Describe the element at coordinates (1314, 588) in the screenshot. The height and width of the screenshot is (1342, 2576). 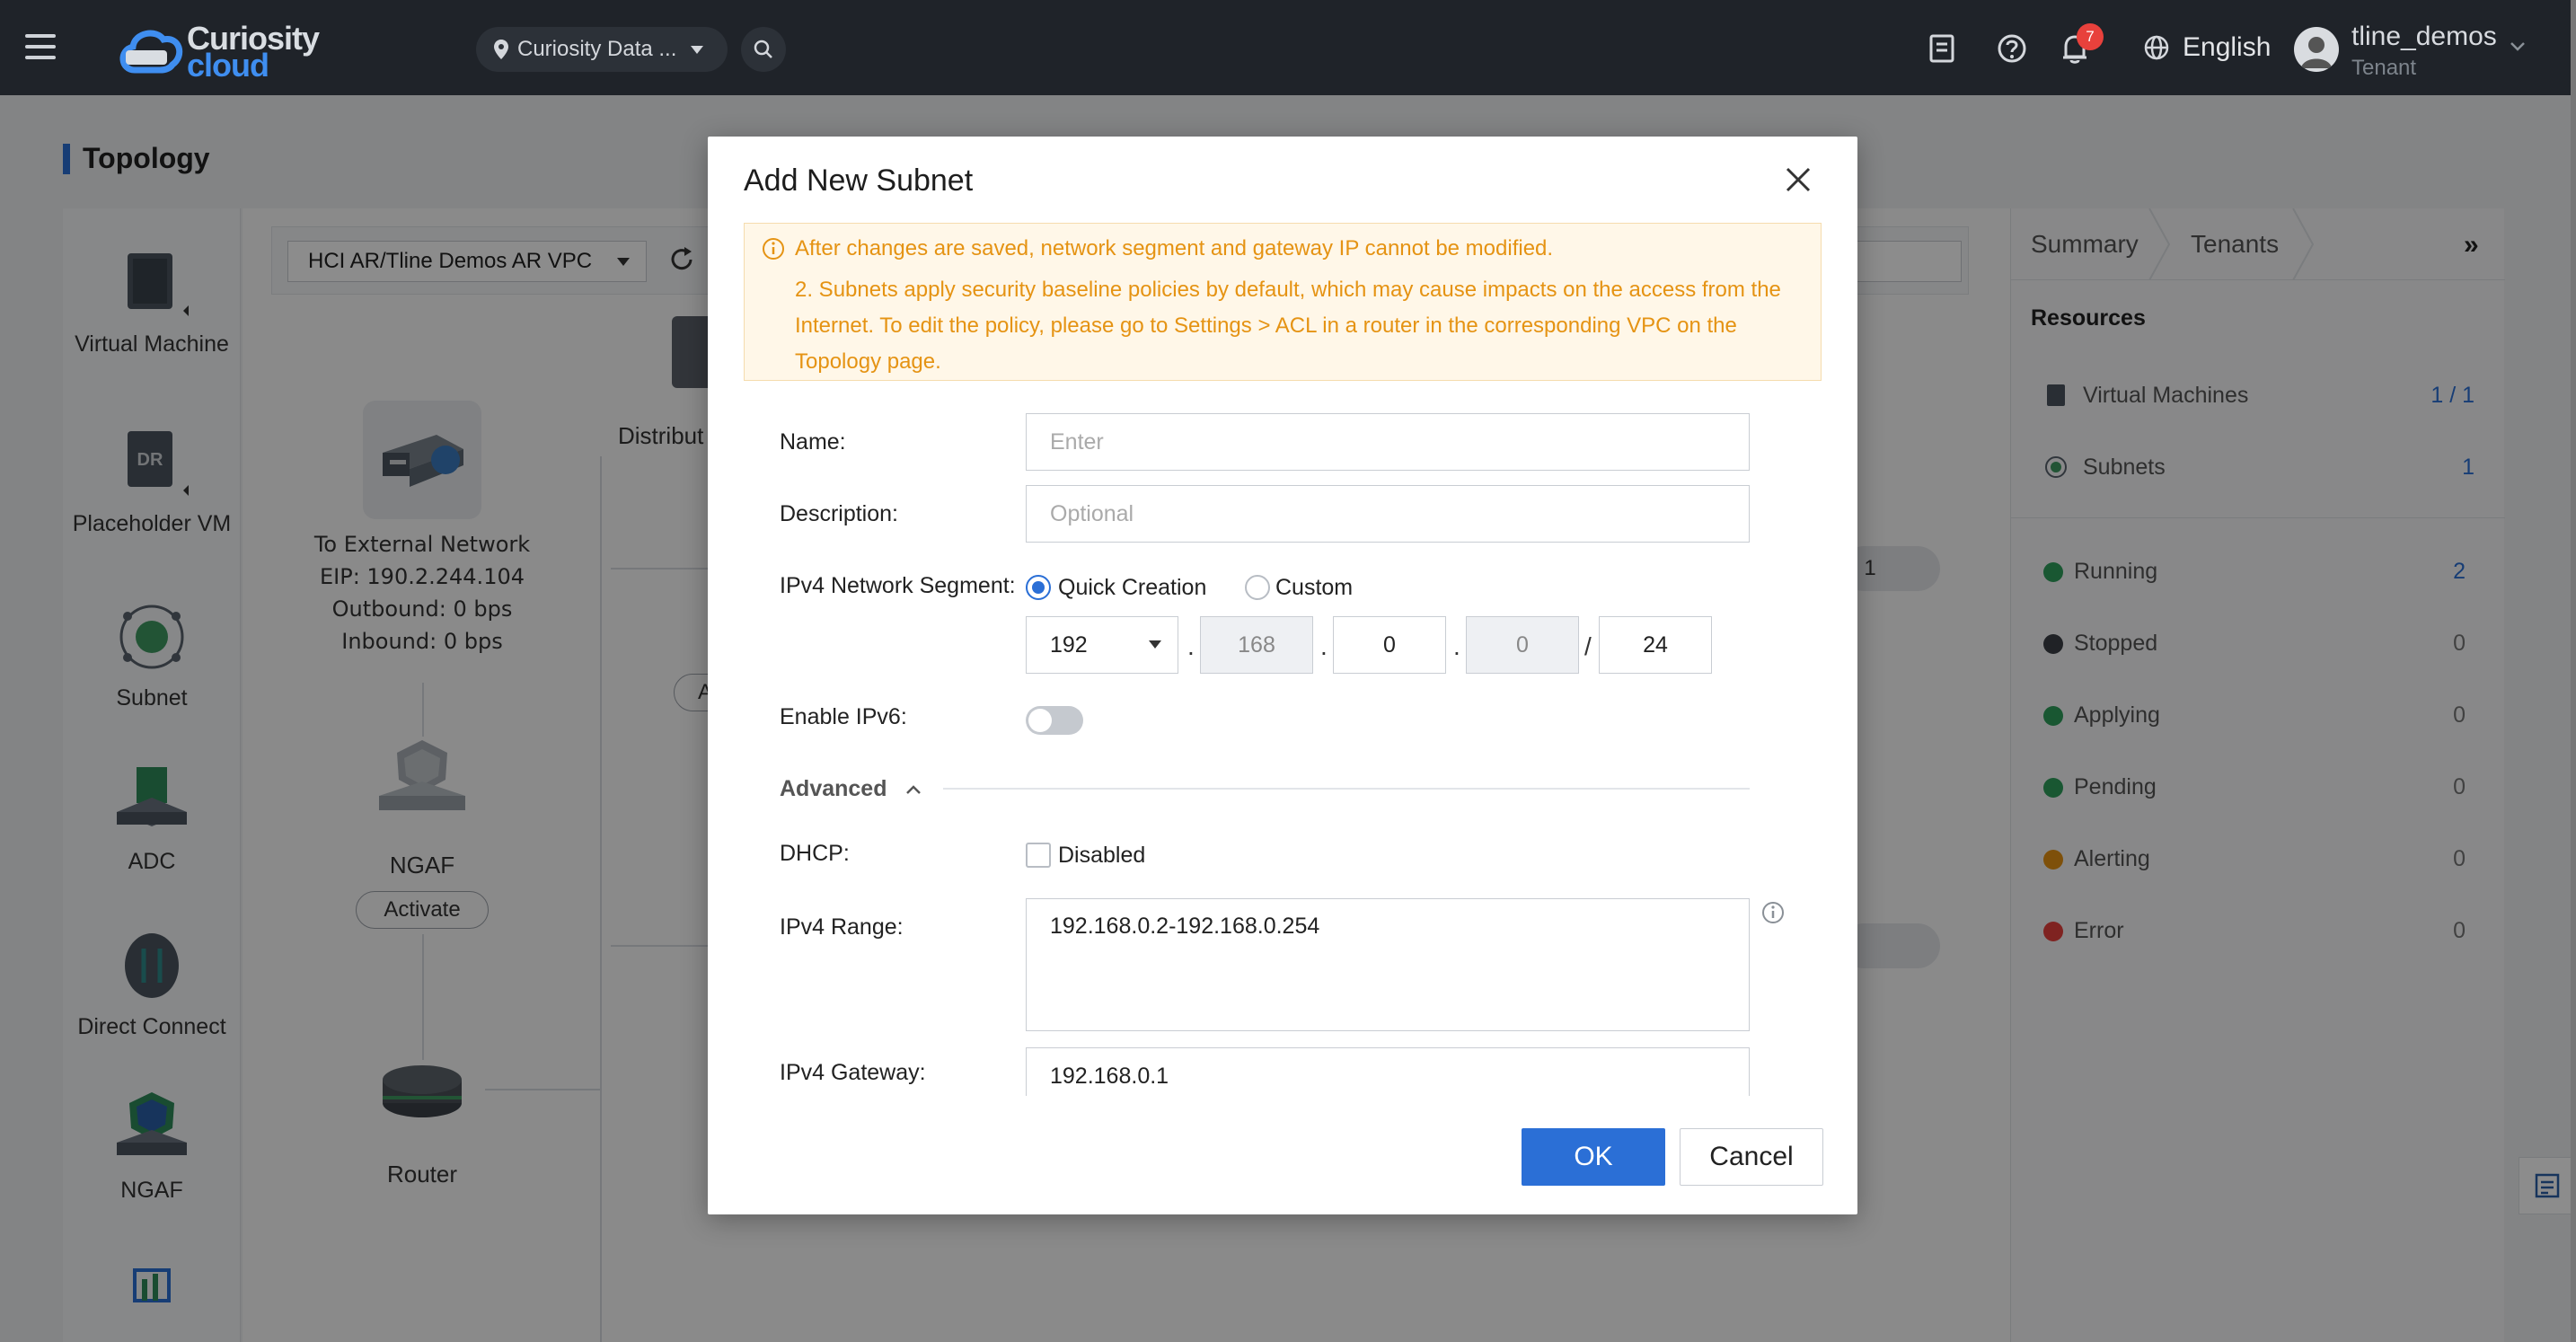
I see `custom-label: Custom` at that location.